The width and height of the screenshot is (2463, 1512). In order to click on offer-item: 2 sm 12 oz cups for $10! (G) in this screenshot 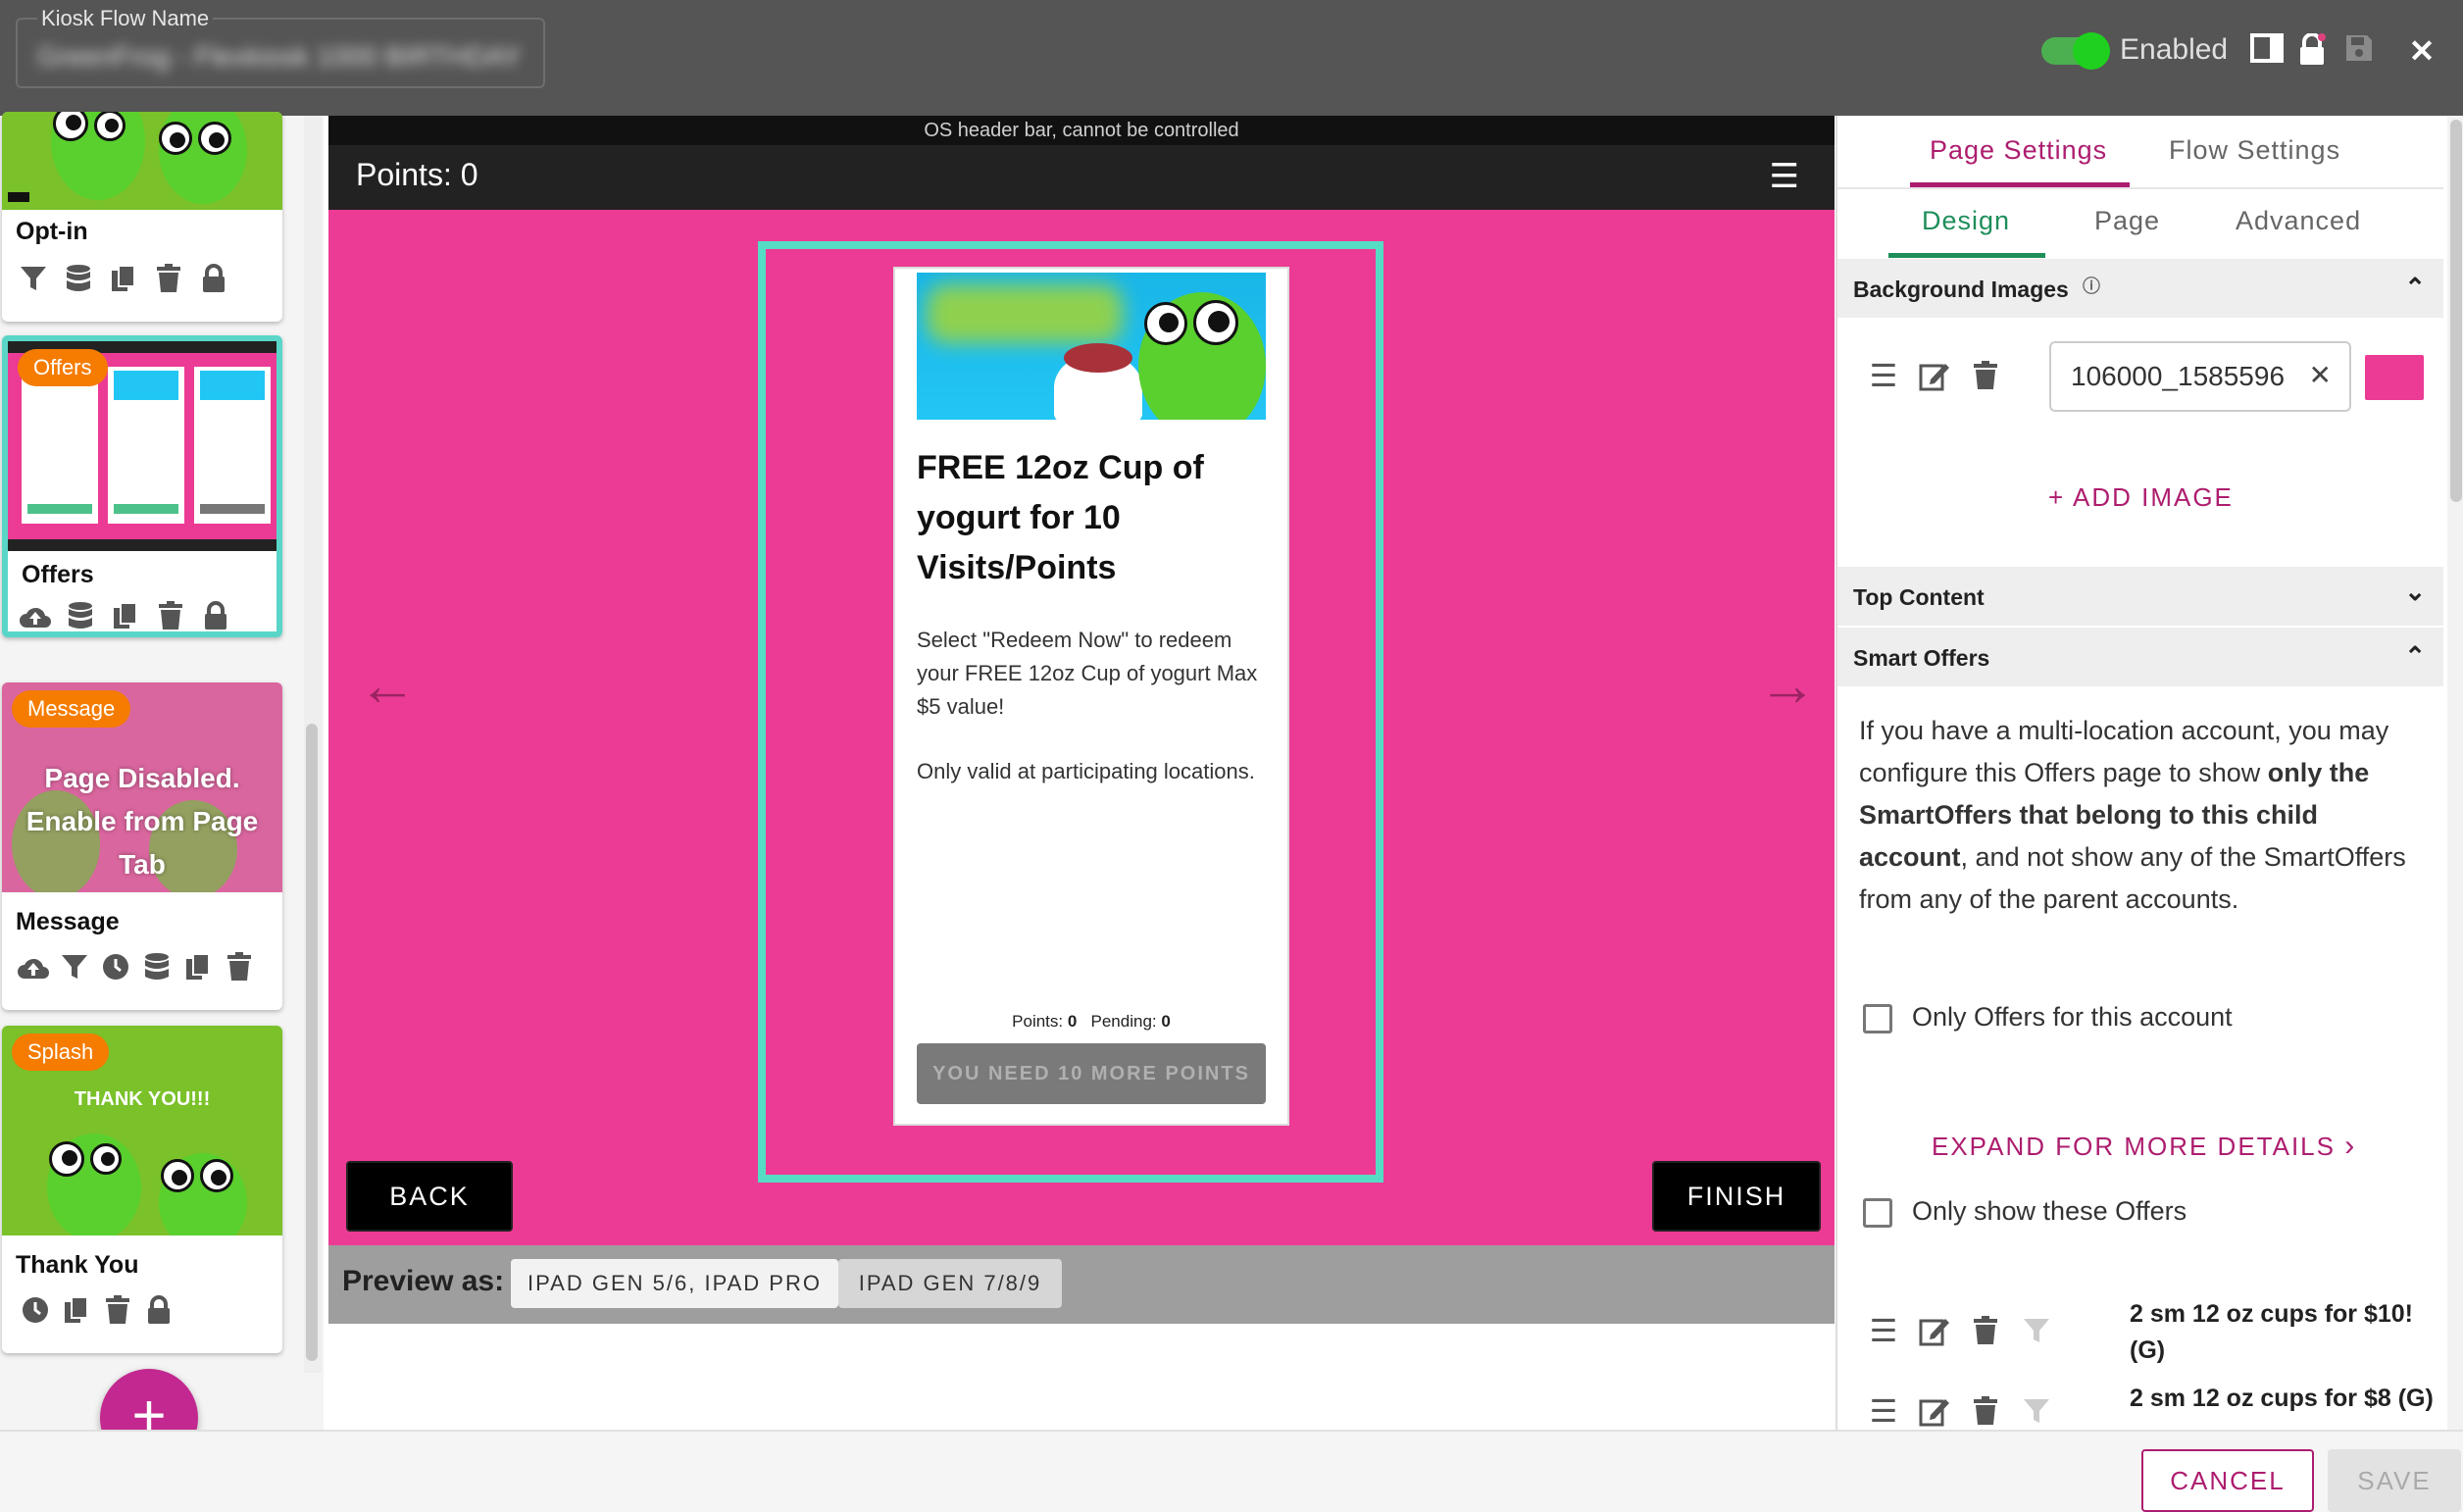, I will do `click(2282, 1332)`.